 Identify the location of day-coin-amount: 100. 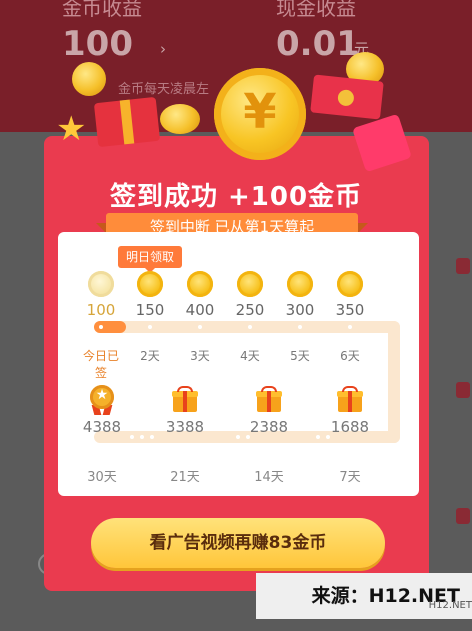
(101, 310).